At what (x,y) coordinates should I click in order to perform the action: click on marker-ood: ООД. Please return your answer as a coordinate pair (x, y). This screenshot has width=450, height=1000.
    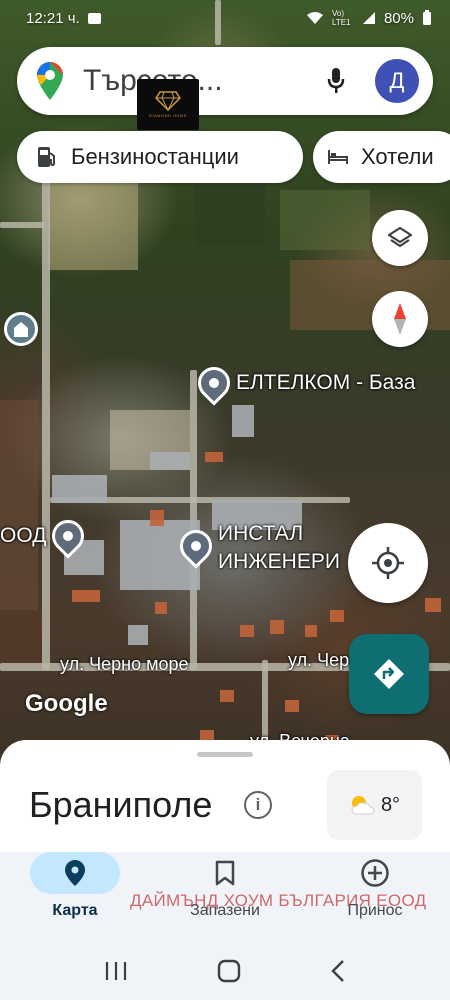
    Looking at the image, I should click on (46, 536).